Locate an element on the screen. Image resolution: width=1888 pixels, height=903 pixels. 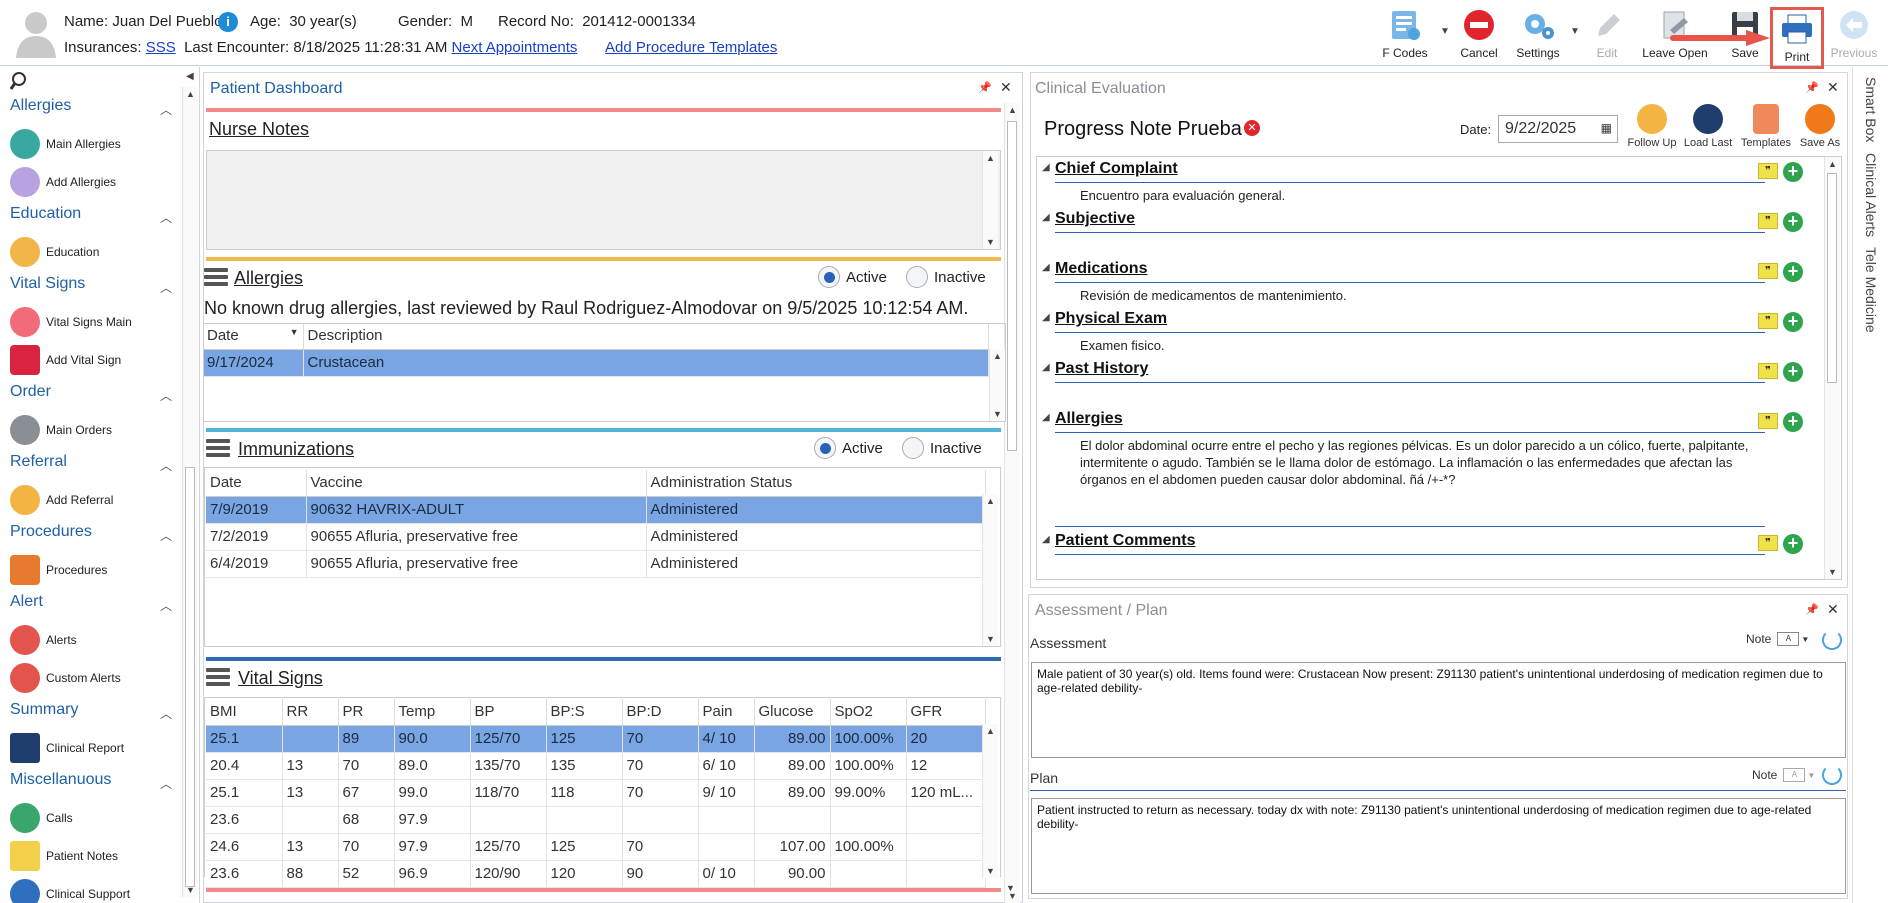
sidebar-item-vital-signs-main: Vital Signs Main is located at coordinates (71, 322).